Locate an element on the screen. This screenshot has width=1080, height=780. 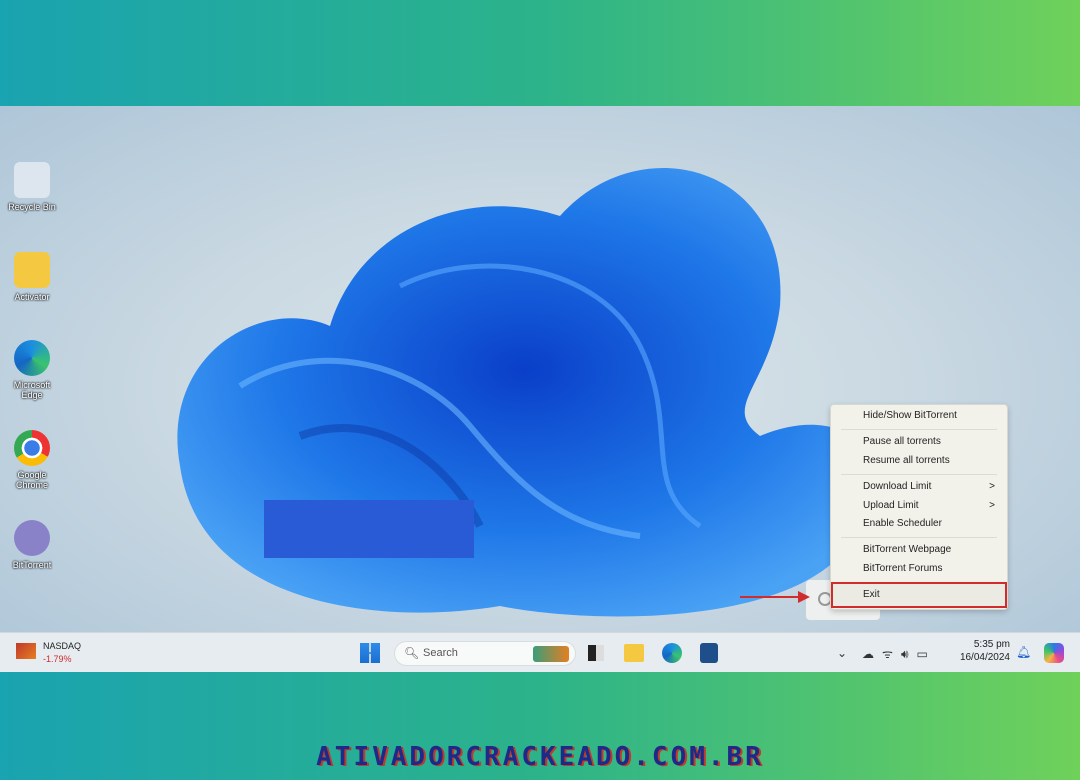
store-icon is located at coordinates (709, 653).